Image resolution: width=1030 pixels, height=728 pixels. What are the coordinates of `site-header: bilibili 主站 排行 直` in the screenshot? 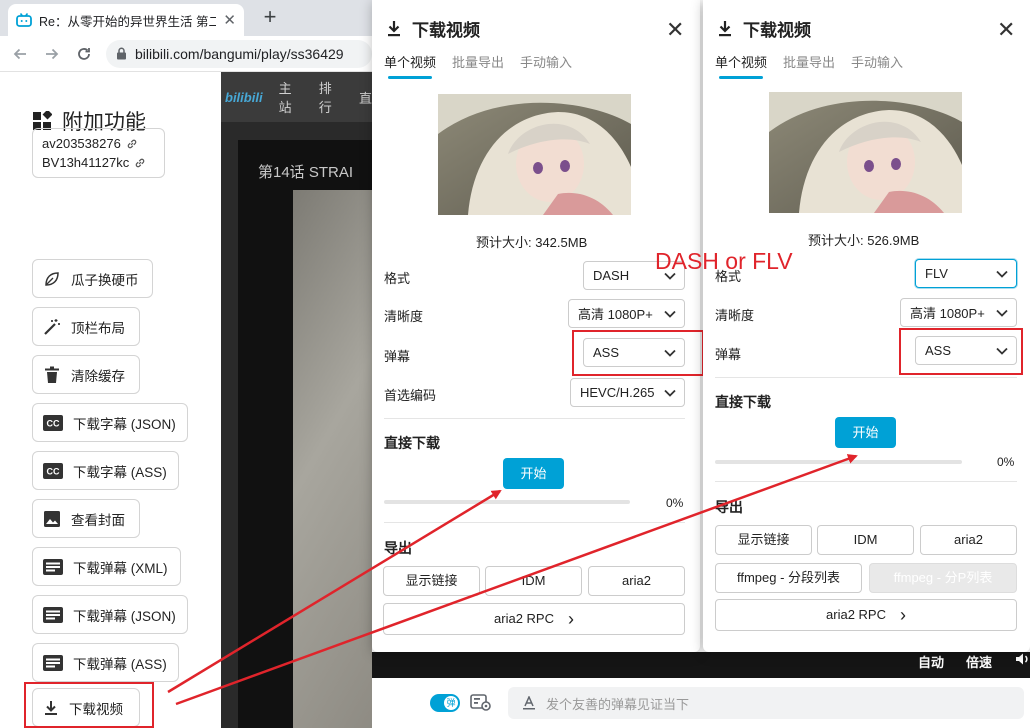 It's located at (296, 97).